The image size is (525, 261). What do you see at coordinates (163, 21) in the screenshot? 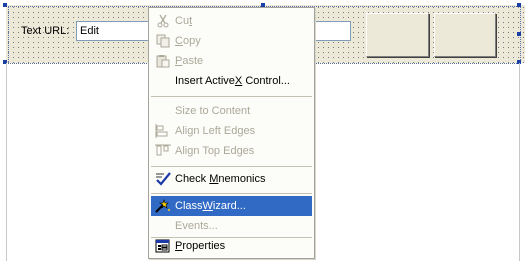
I see `scissors-icon` at bounding box center [163, 21].